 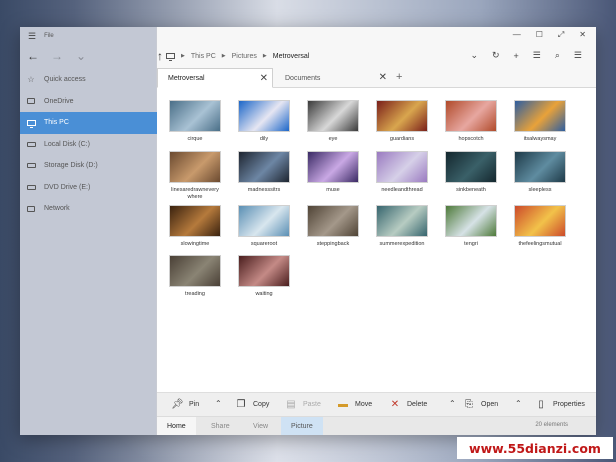 What do you see at coordinates (469, 404) in the screenshot?
I see `open-icon: ⎘` at bounding box center [469, 404].